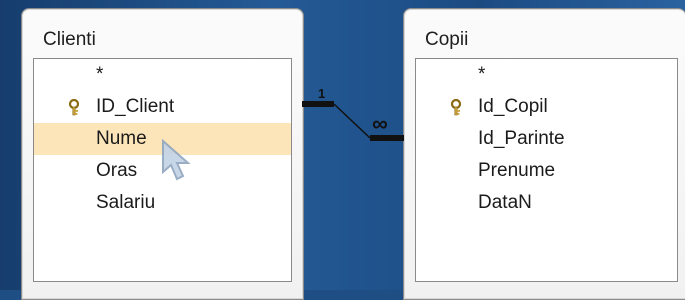 This screenshot has height=300, width=685. What do you see at coordinates (352, 121) in the screenshot?
I see `link-diagonal` at bounding box center [352, 121].